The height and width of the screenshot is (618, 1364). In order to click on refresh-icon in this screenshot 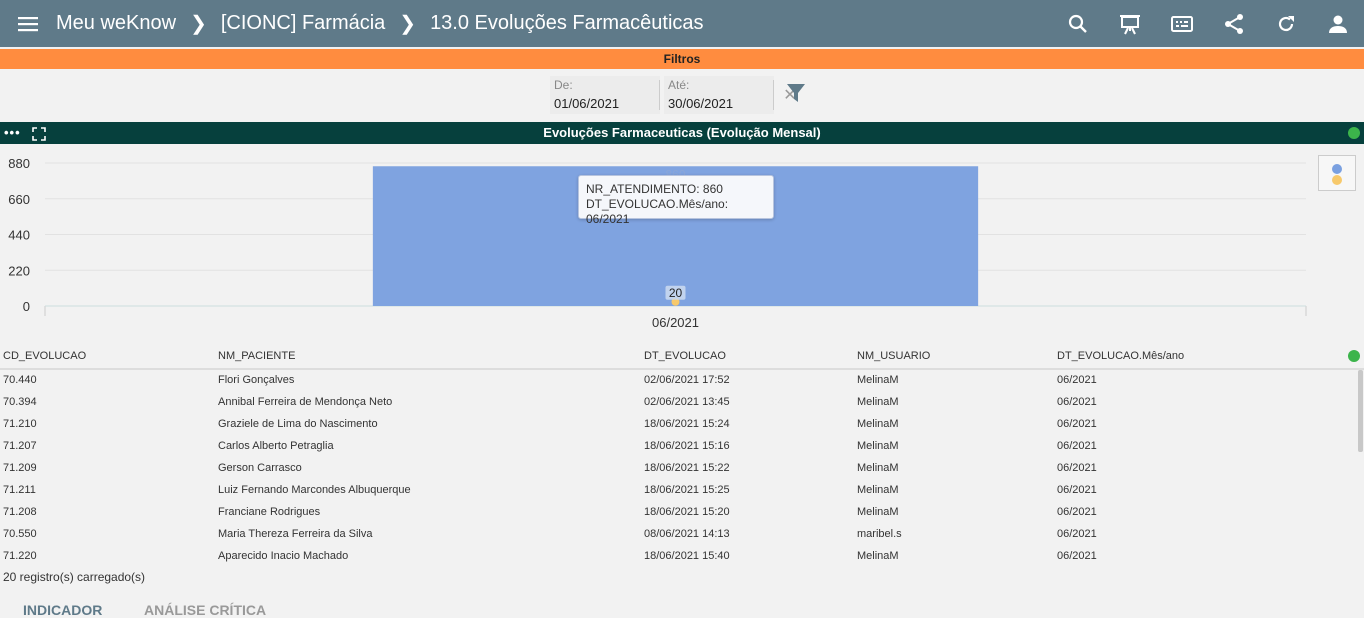, I will do `click(1286, 23)`.